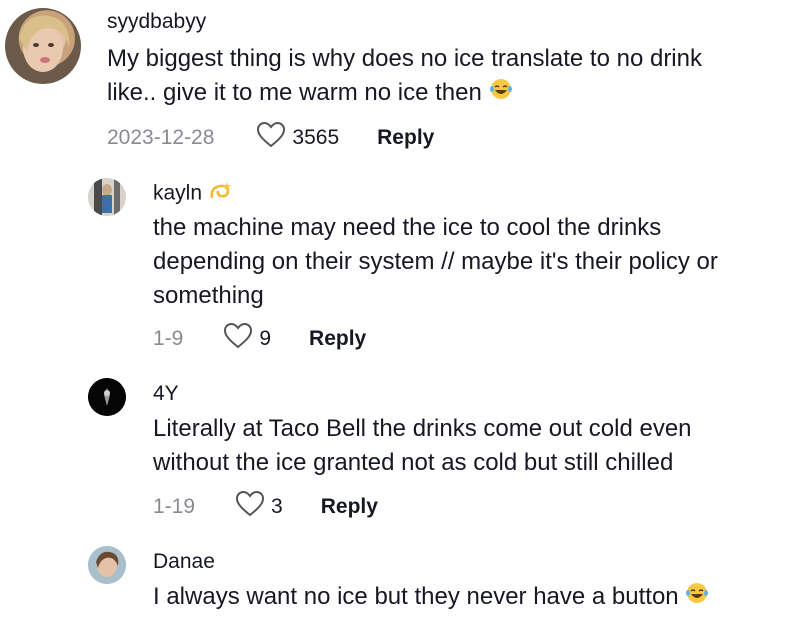  I want to click on comment-date: 2023-12-28, so click(161, 137).